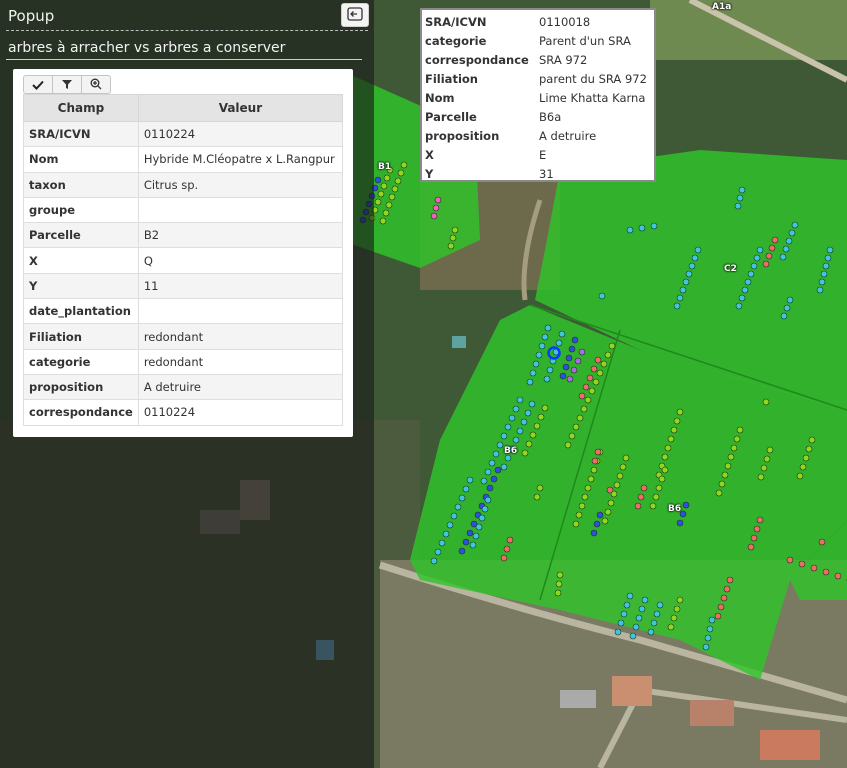  I want to click on select-button, so click(38, 84).